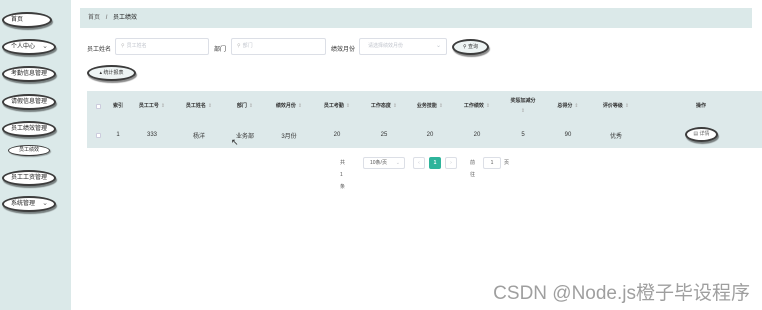  What do you see at coordinates (98, 106) in the screenshot?
I see `select-all-checkbox` at bounding box center [98, 106].